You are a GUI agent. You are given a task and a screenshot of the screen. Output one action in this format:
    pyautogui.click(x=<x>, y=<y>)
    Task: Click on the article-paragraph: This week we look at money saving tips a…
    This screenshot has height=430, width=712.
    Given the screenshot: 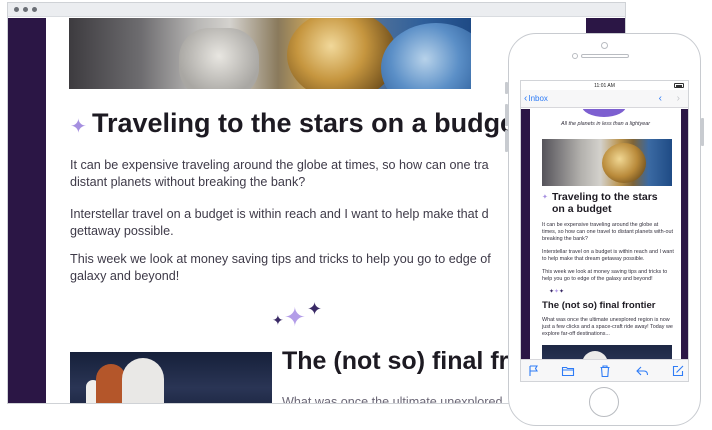 What is the action you would take?
    pyautogui.click(x=280, y=267)
    